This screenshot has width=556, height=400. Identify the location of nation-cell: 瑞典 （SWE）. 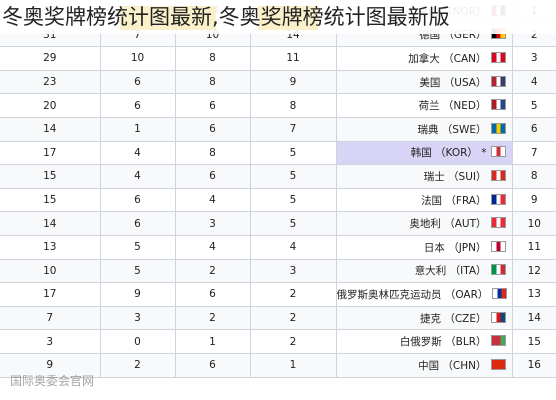
(424, 129).